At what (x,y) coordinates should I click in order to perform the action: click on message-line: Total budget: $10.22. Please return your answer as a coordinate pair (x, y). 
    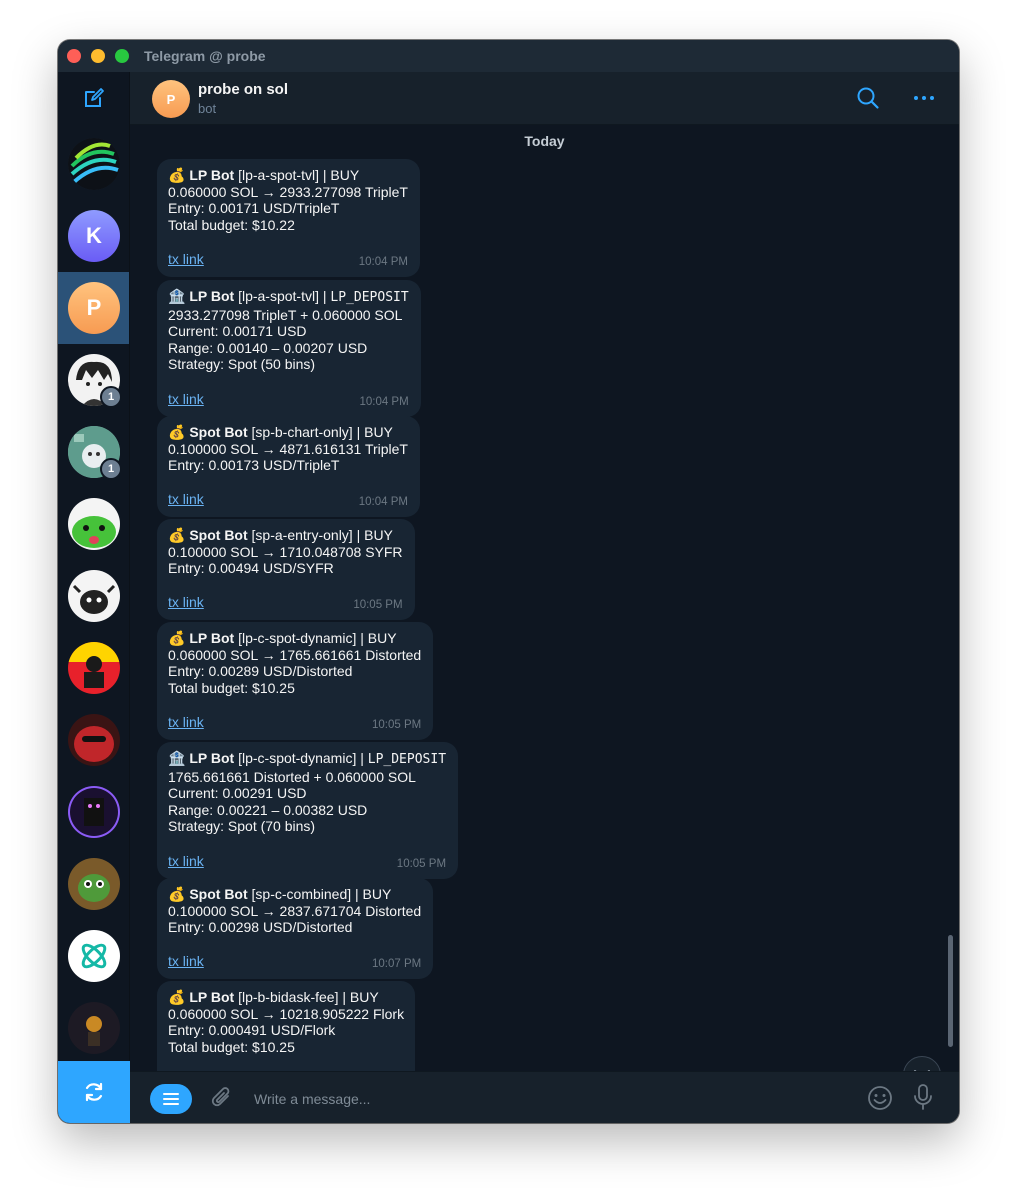
    Looking at the image, I should click on (231, 224).